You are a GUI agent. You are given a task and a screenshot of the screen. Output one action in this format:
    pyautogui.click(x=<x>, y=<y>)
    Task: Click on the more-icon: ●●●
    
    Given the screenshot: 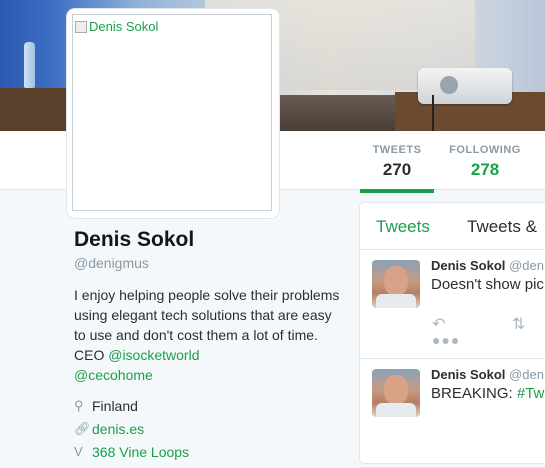 What is the action you would take?
    pyautogui.click(x=446, y=340)
    